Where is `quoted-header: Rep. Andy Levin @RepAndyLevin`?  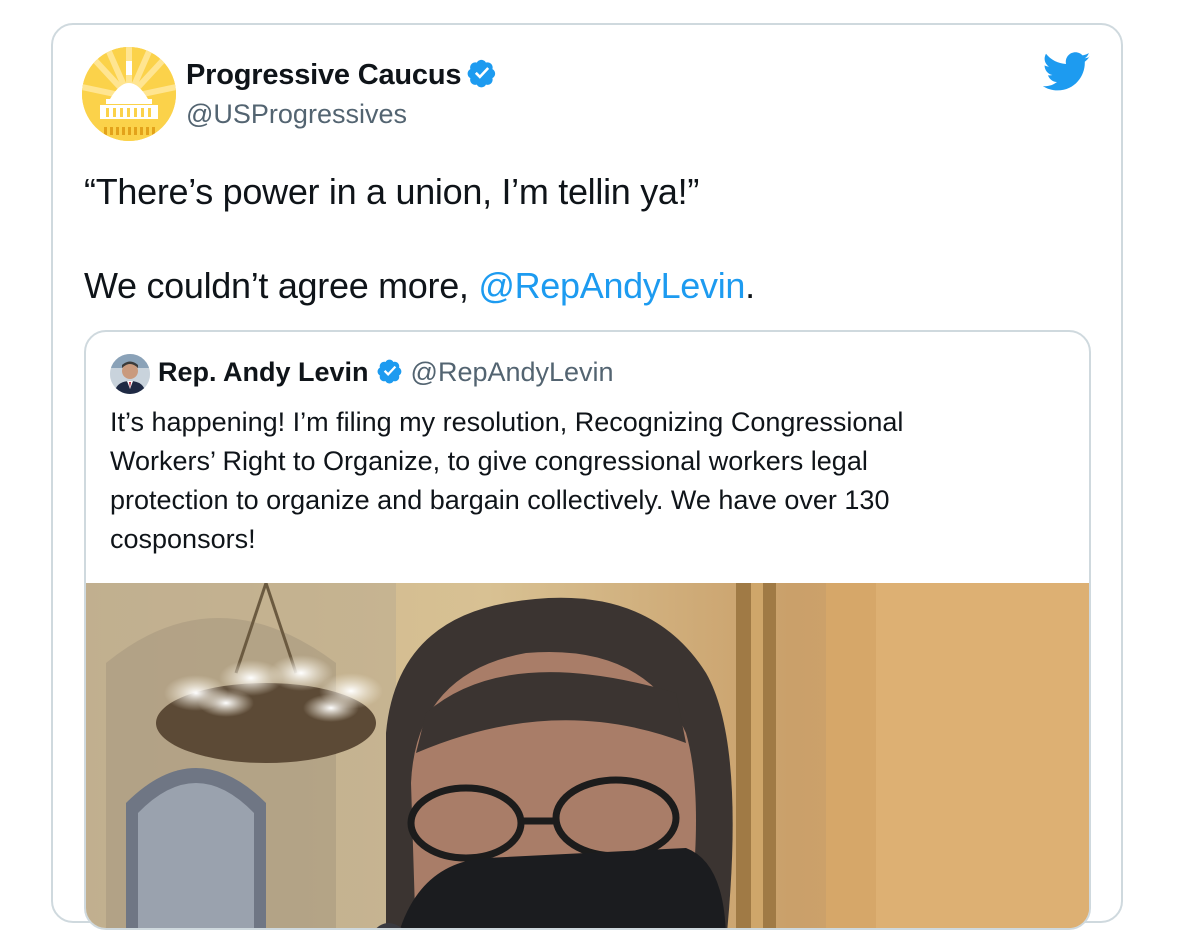 quoted-header: Rep. Andy Levin @RepAndyLevin is located at coordinates (386, 374).